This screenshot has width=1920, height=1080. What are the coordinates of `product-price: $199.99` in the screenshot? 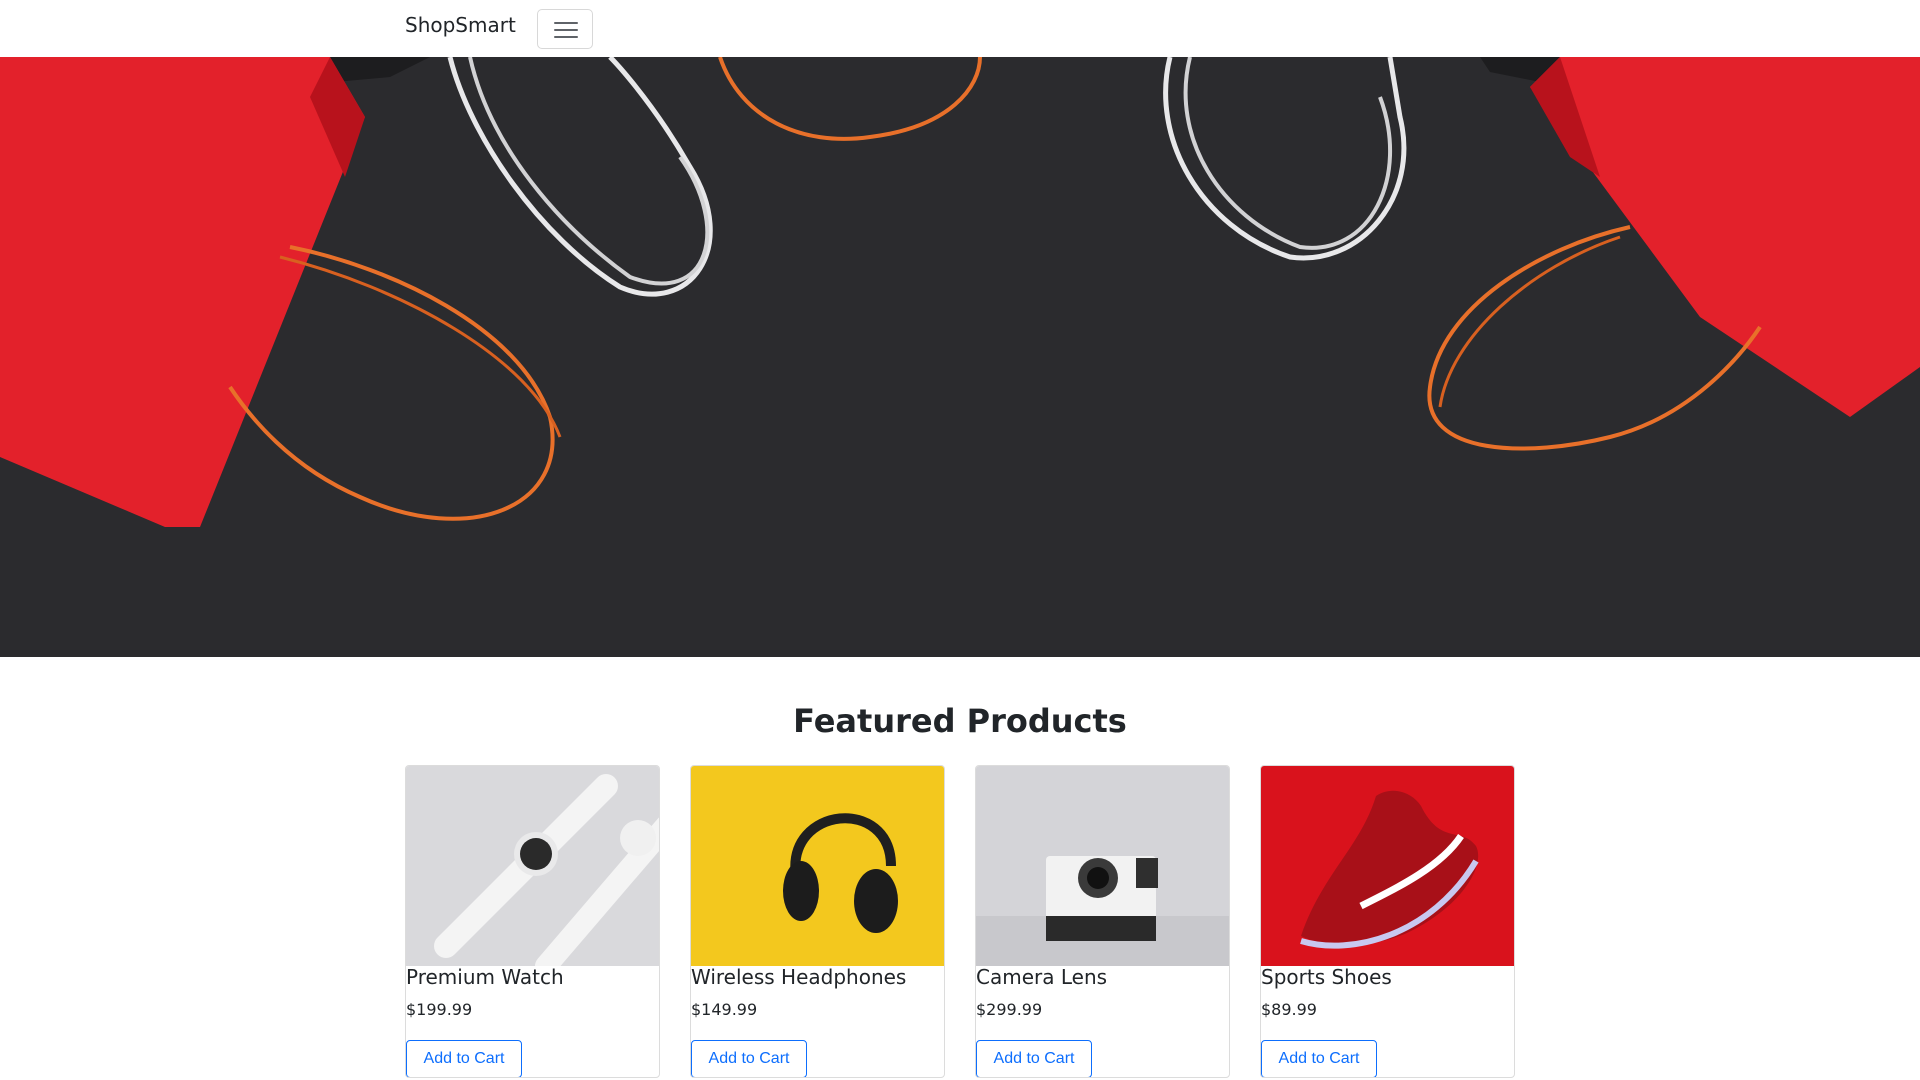 It's located at (439, 1009).